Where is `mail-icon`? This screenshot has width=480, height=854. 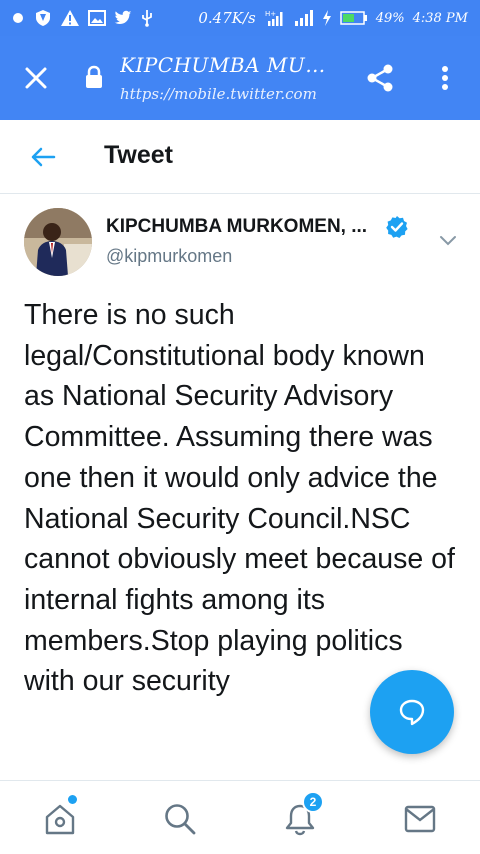
mail-icon is located at coordinates (420, 819).